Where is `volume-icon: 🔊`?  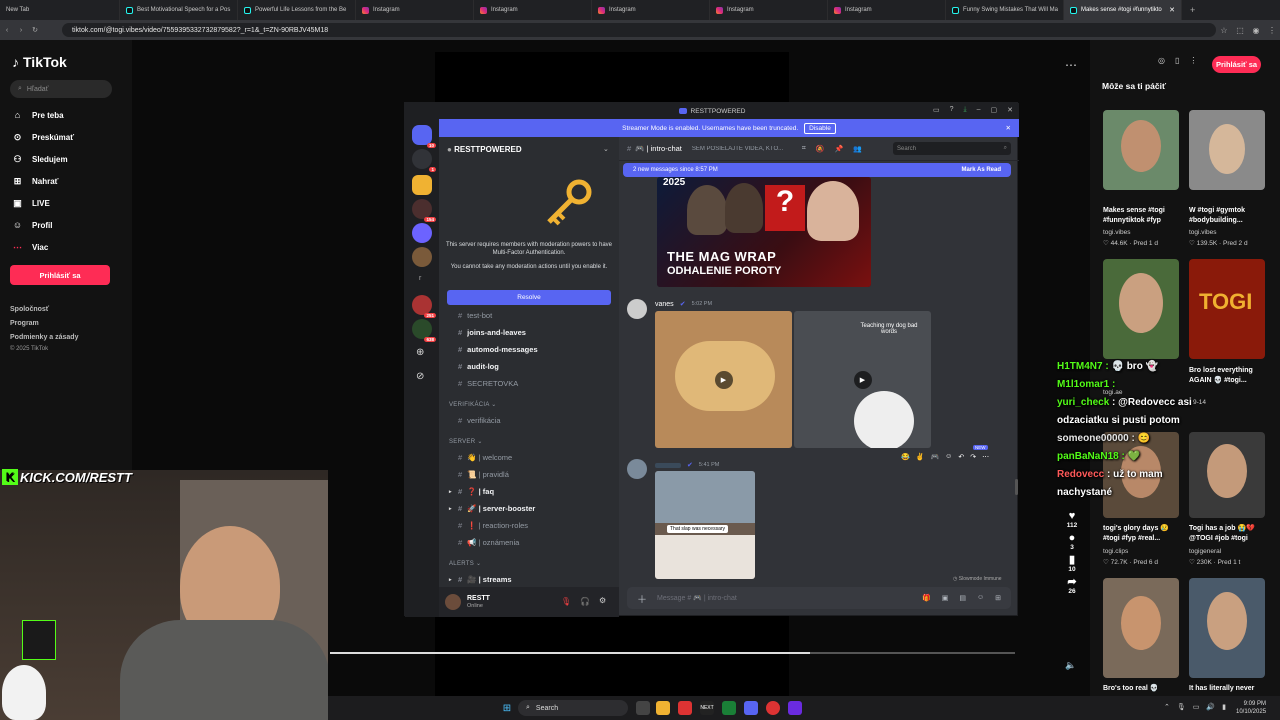
volume-icon: 🔊 is located at coordinates (1210, 707).